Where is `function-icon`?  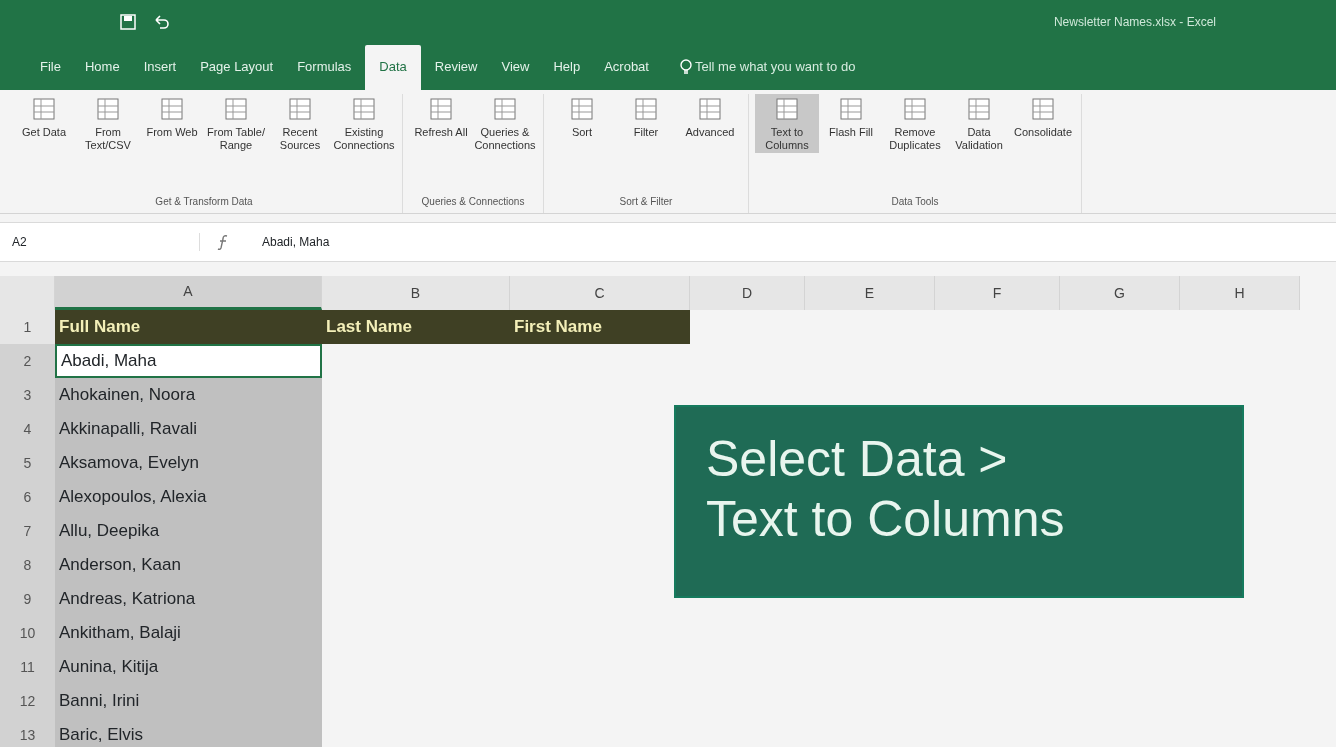
function-icon is located at coordinates (223, 242).